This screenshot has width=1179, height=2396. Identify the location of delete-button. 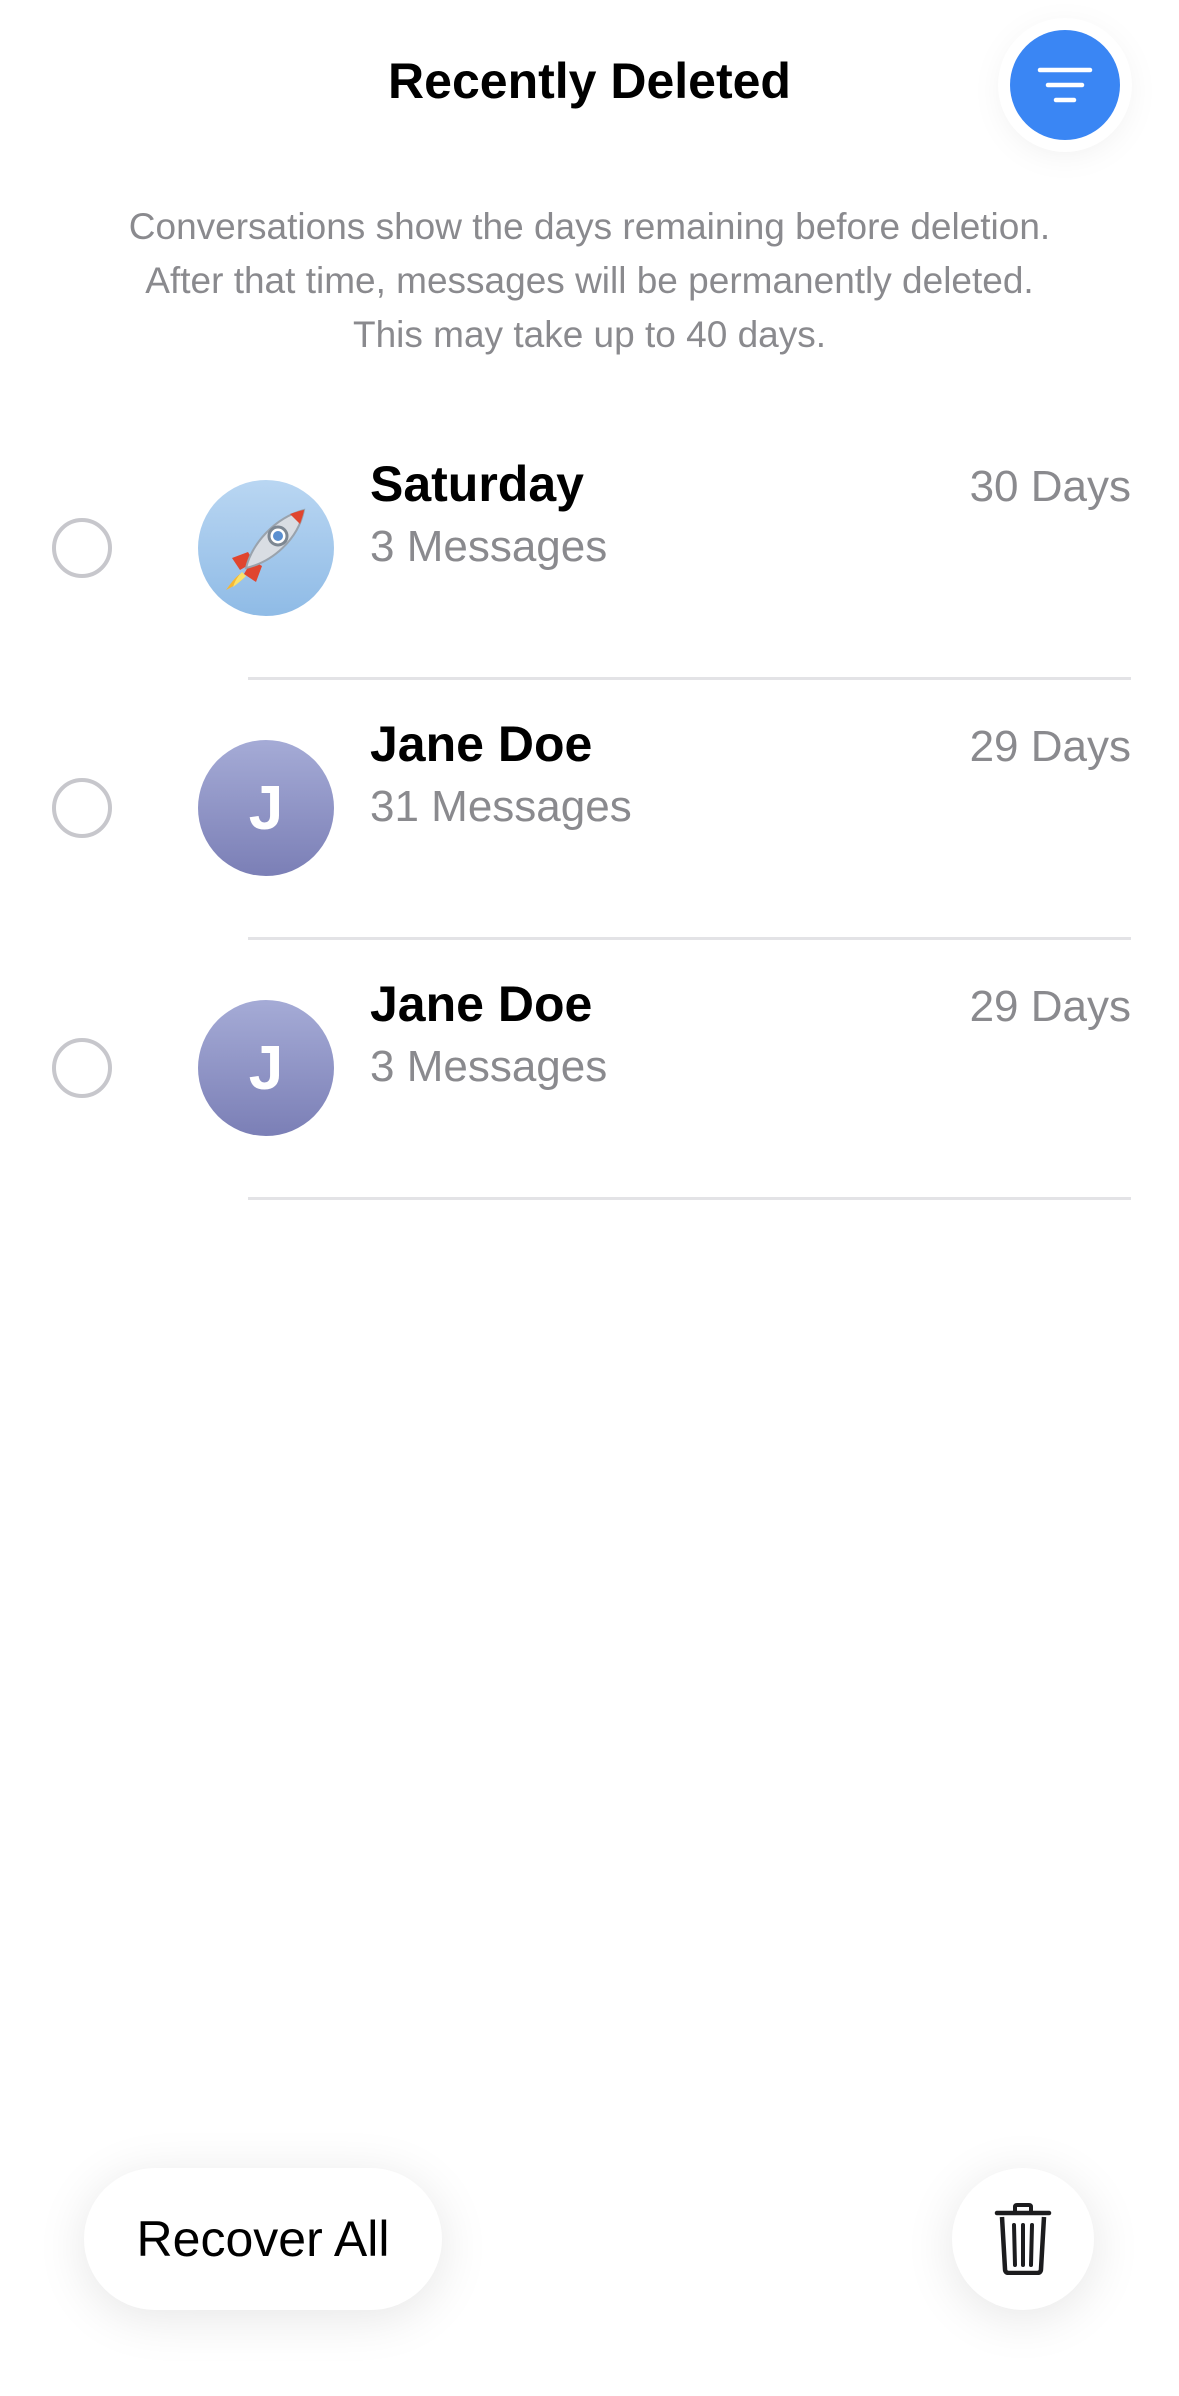
(1023, 2239).